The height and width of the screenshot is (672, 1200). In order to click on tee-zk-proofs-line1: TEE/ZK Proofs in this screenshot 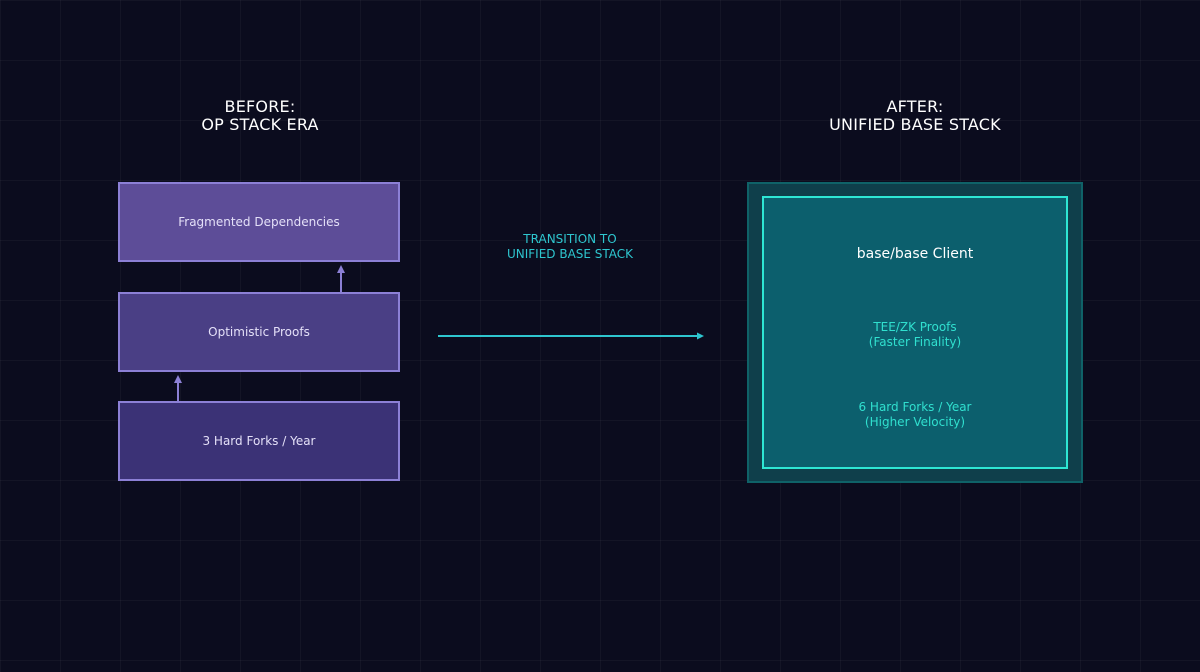, I will do `click(915, 327)`.